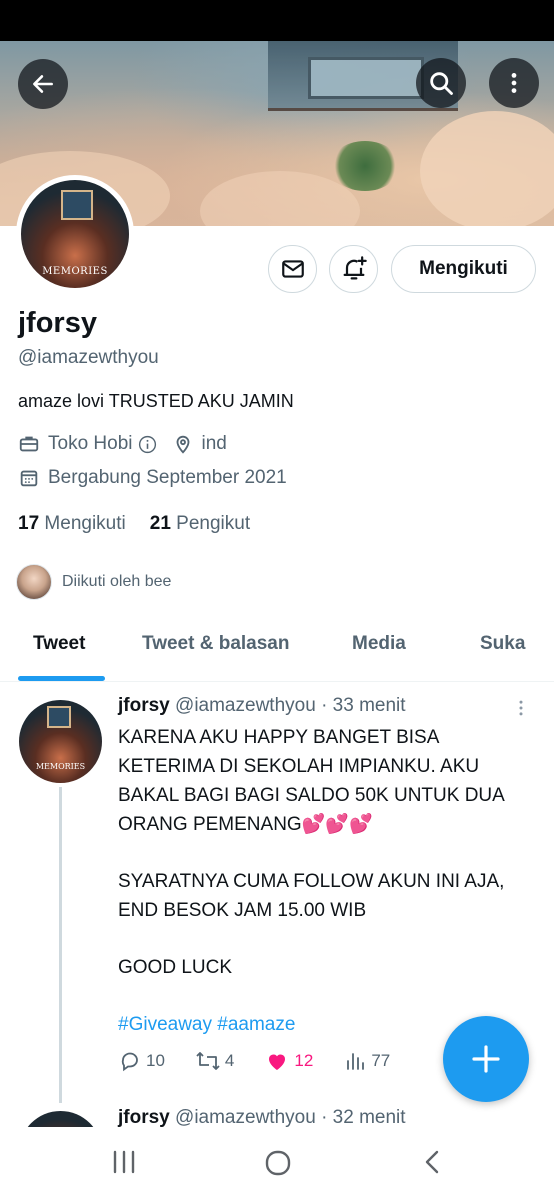 The image size is (554, 1200). I want to click on profile-bio: amaze lovi TRUSTED AKU JAMIN, so click(156, 401).